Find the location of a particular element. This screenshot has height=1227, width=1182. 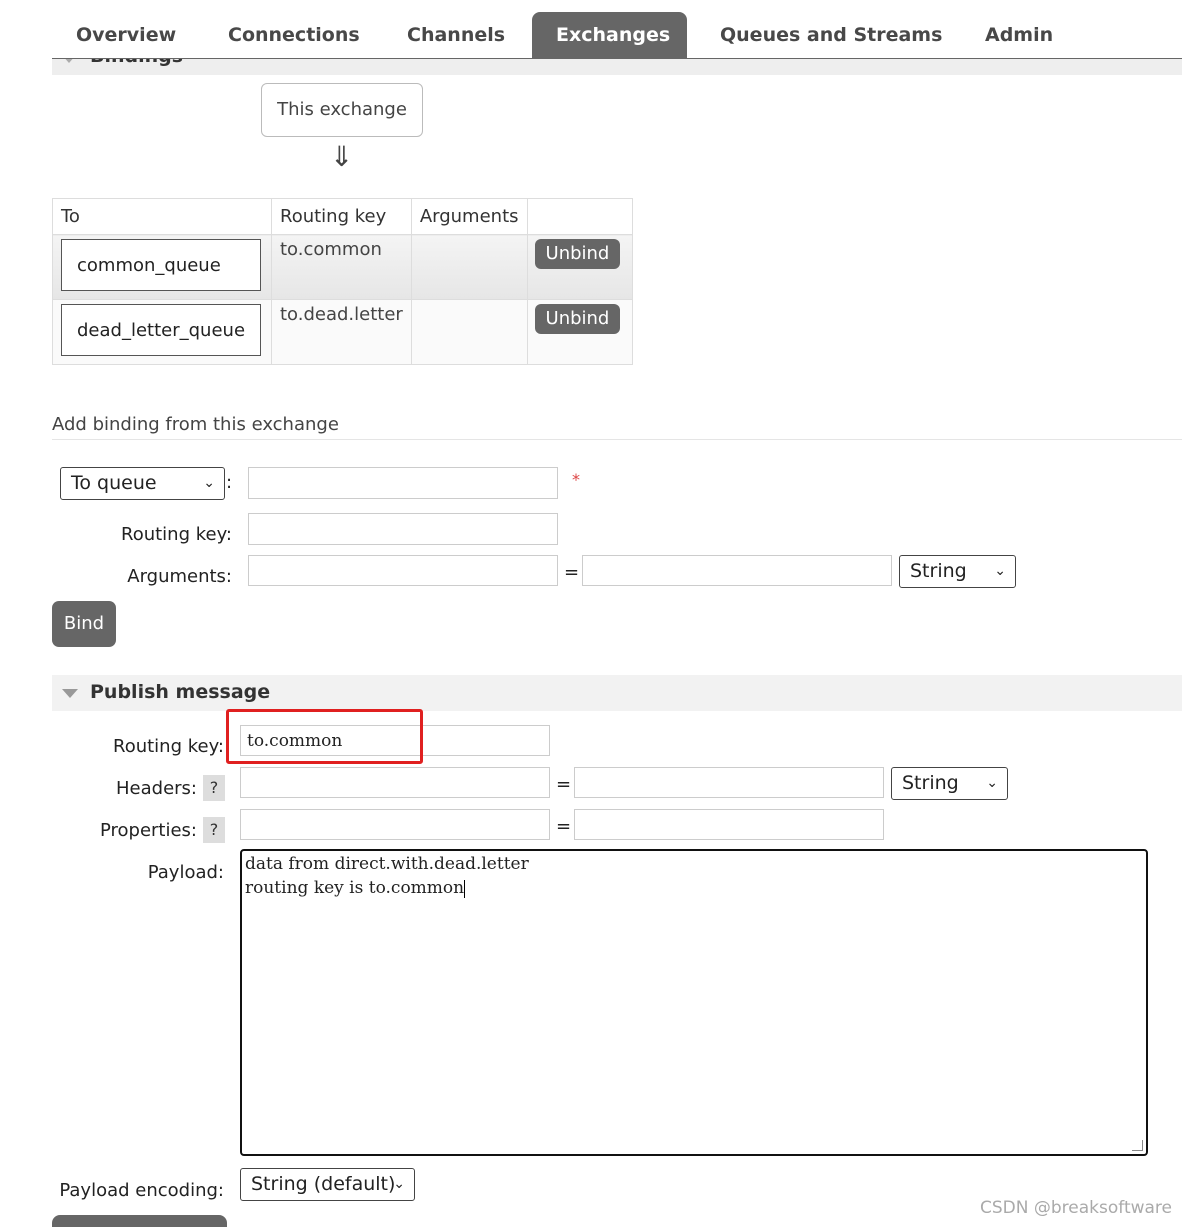

down-arrow-icon: ⇓ is located at coordinates (342, 156).